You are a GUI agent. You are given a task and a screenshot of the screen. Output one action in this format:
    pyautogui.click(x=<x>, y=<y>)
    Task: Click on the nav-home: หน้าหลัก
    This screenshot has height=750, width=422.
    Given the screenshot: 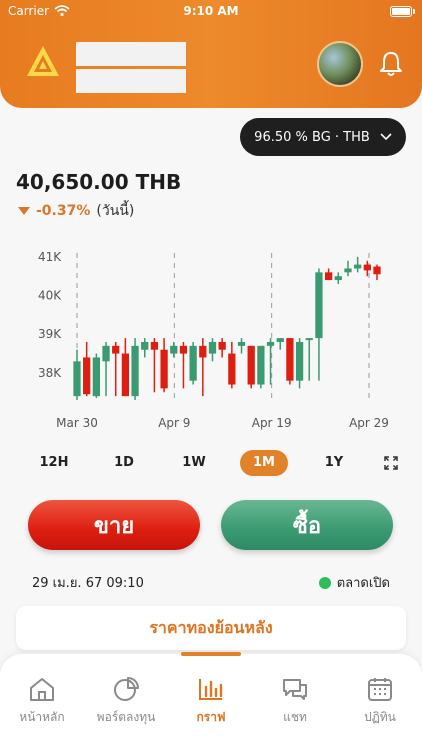 What is the action you would take?
    pyautogui.click(x=42, y=701)
    